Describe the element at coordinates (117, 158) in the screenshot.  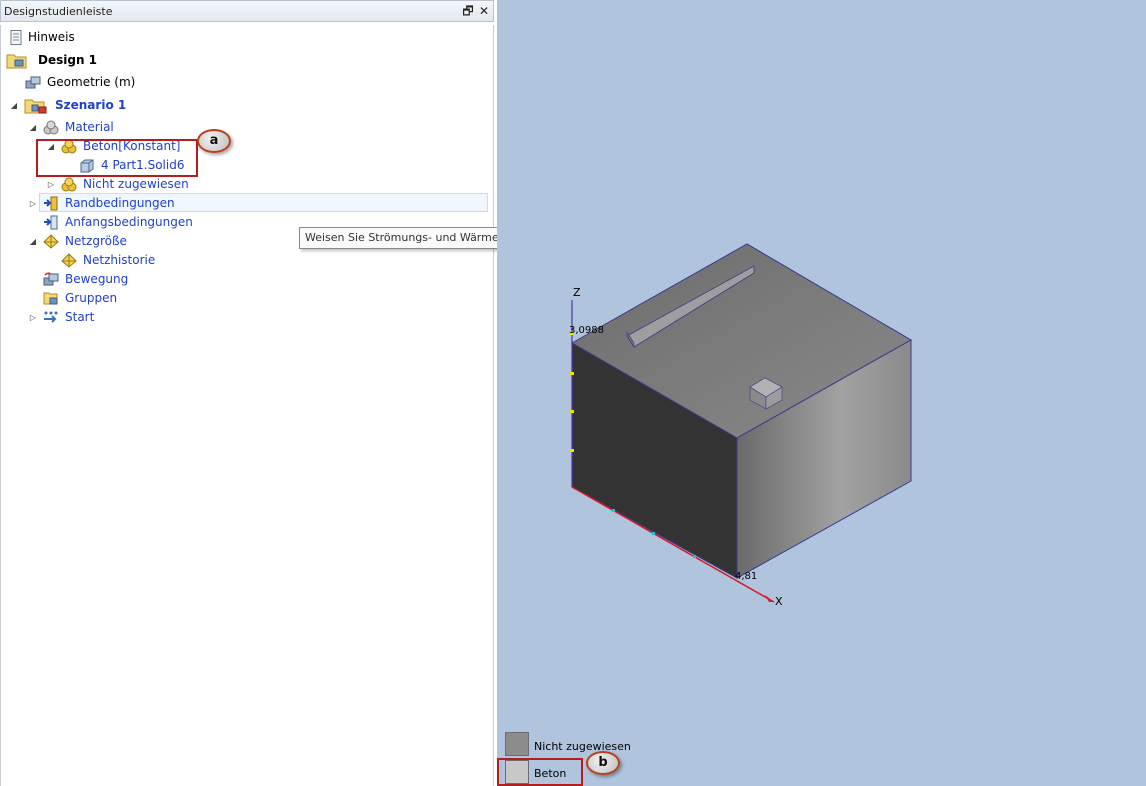
I see `highlight-box-a` at that location.